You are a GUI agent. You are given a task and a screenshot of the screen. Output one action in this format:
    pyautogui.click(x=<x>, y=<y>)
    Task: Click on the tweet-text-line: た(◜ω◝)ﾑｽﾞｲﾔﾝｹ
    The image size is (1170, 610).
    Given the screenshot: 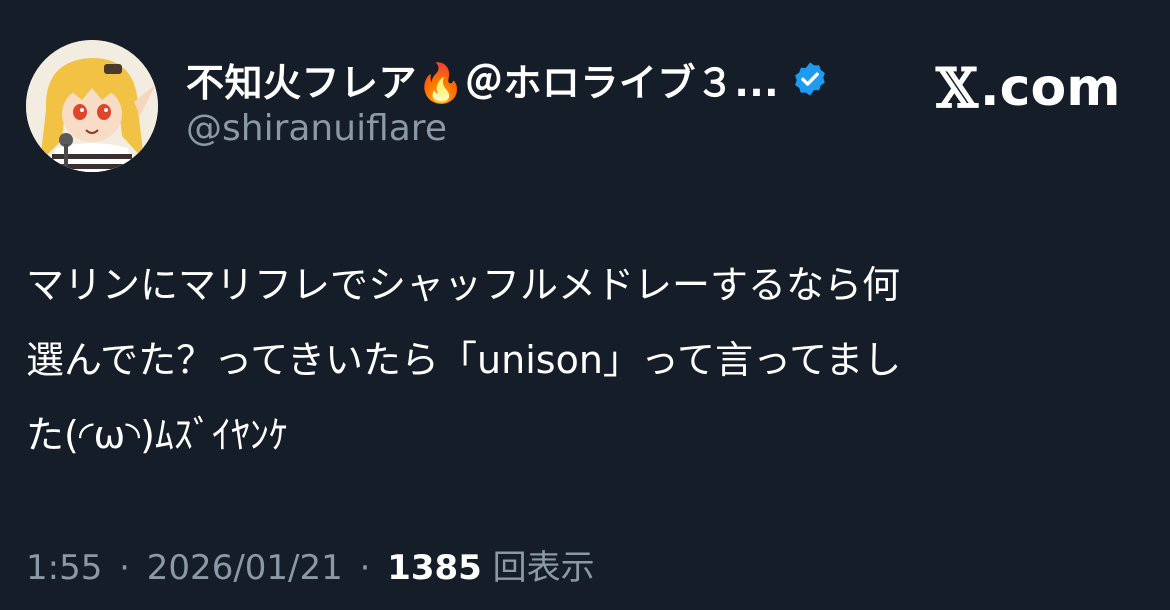 What is the action you would take?
    pyautogui.click(x=157, y=435)
    